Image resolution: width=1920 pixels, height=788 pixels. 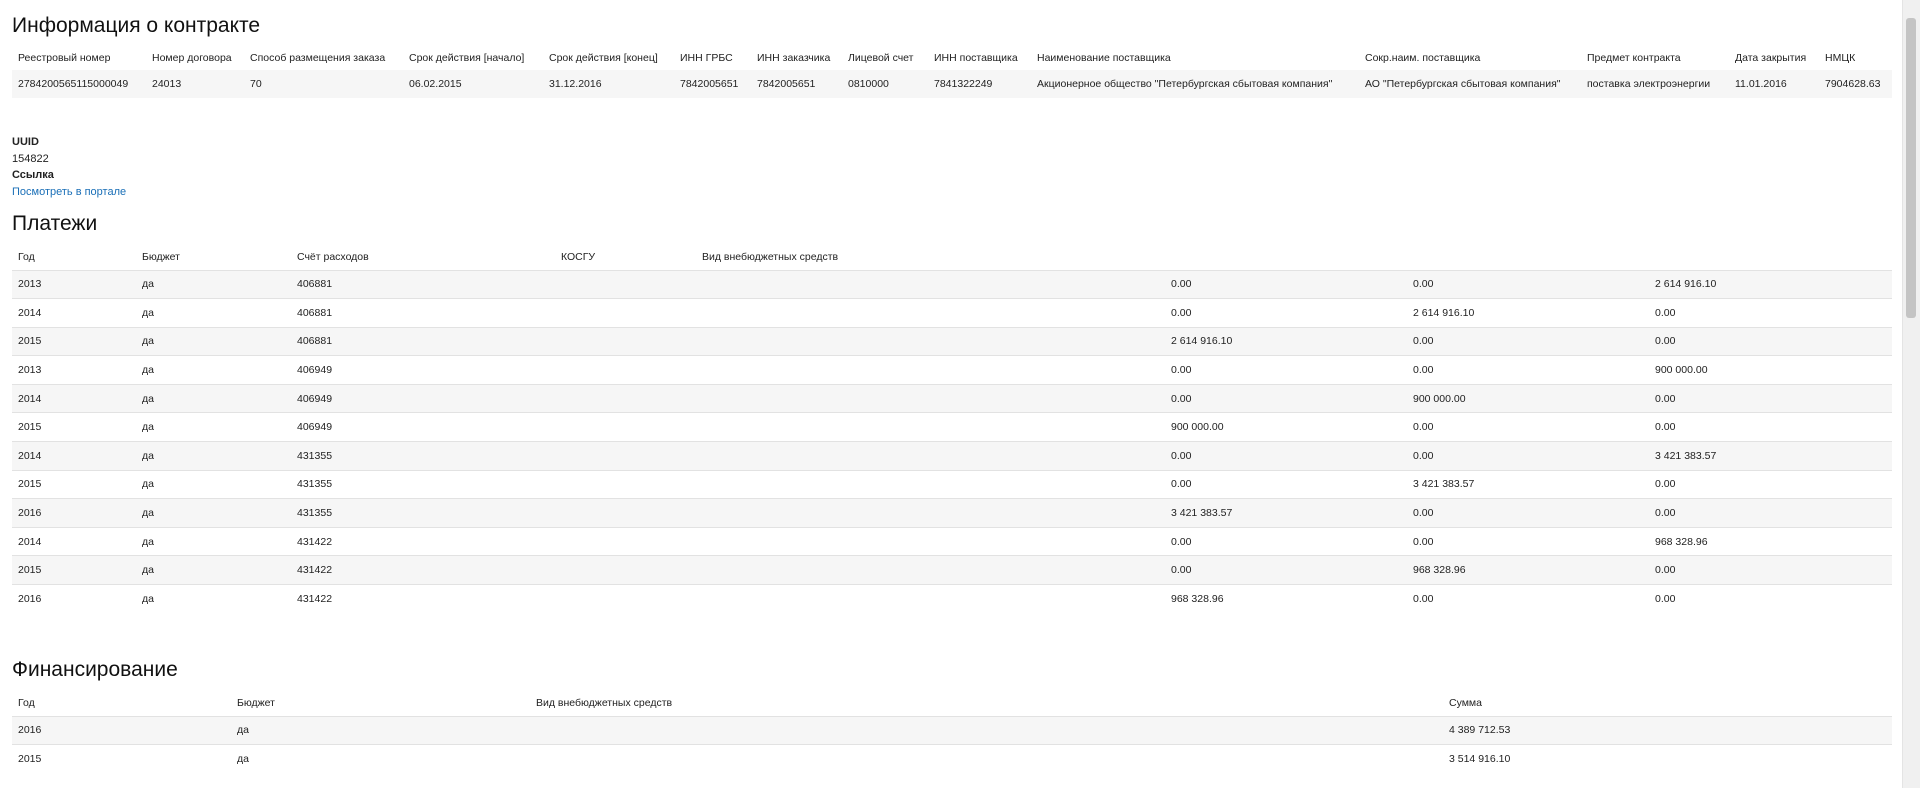 I want to click on financing-header-row: Год Бюджет Вид внебюджетных средств Сумма, so click(x=952, y=703).